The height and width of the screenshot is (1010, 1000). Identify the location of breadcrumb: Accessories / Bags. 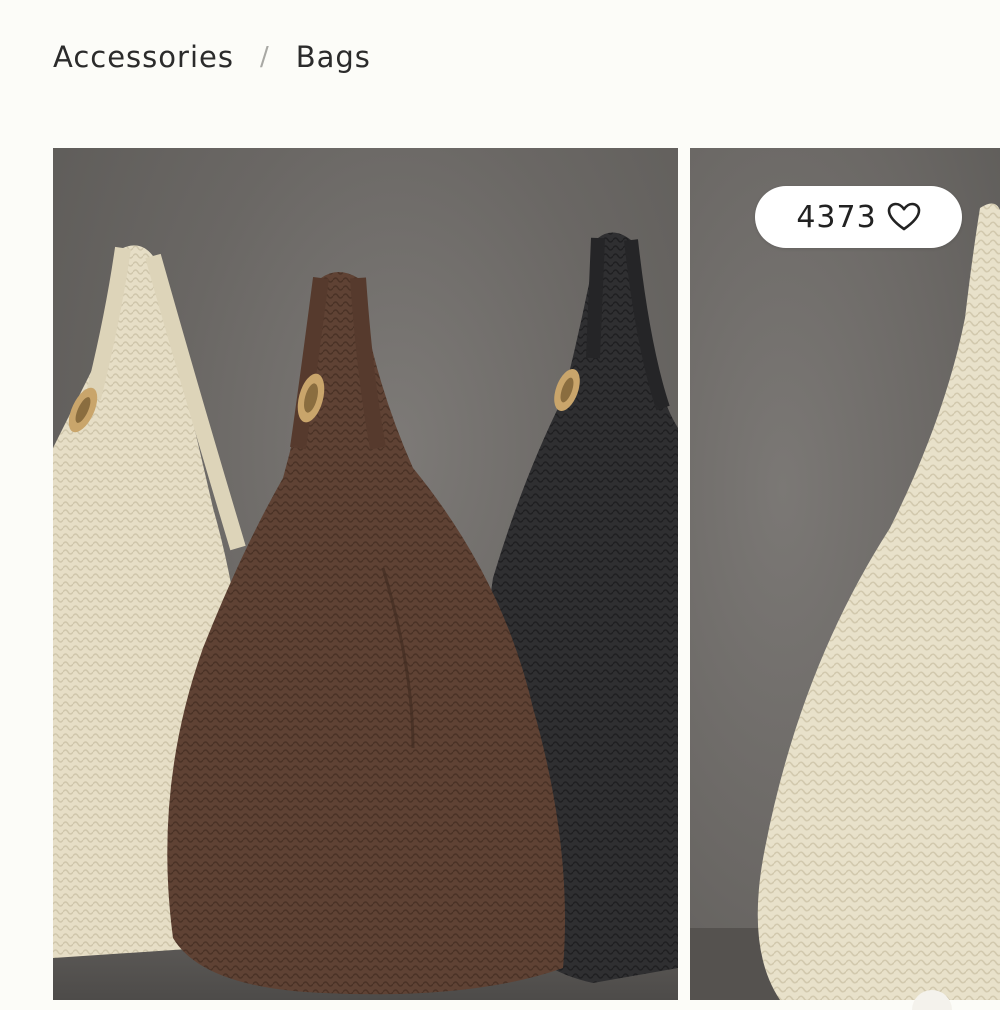
(212, 57).